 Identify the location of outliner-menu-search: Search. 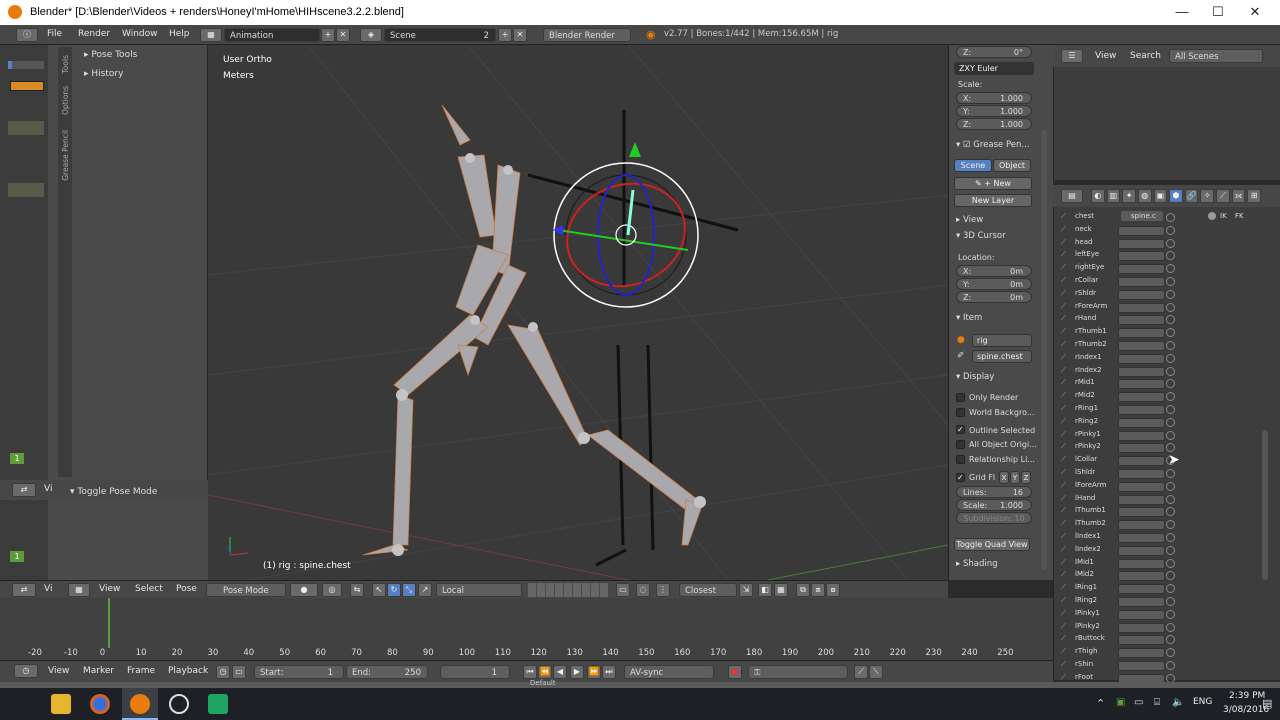
(1145, 56).